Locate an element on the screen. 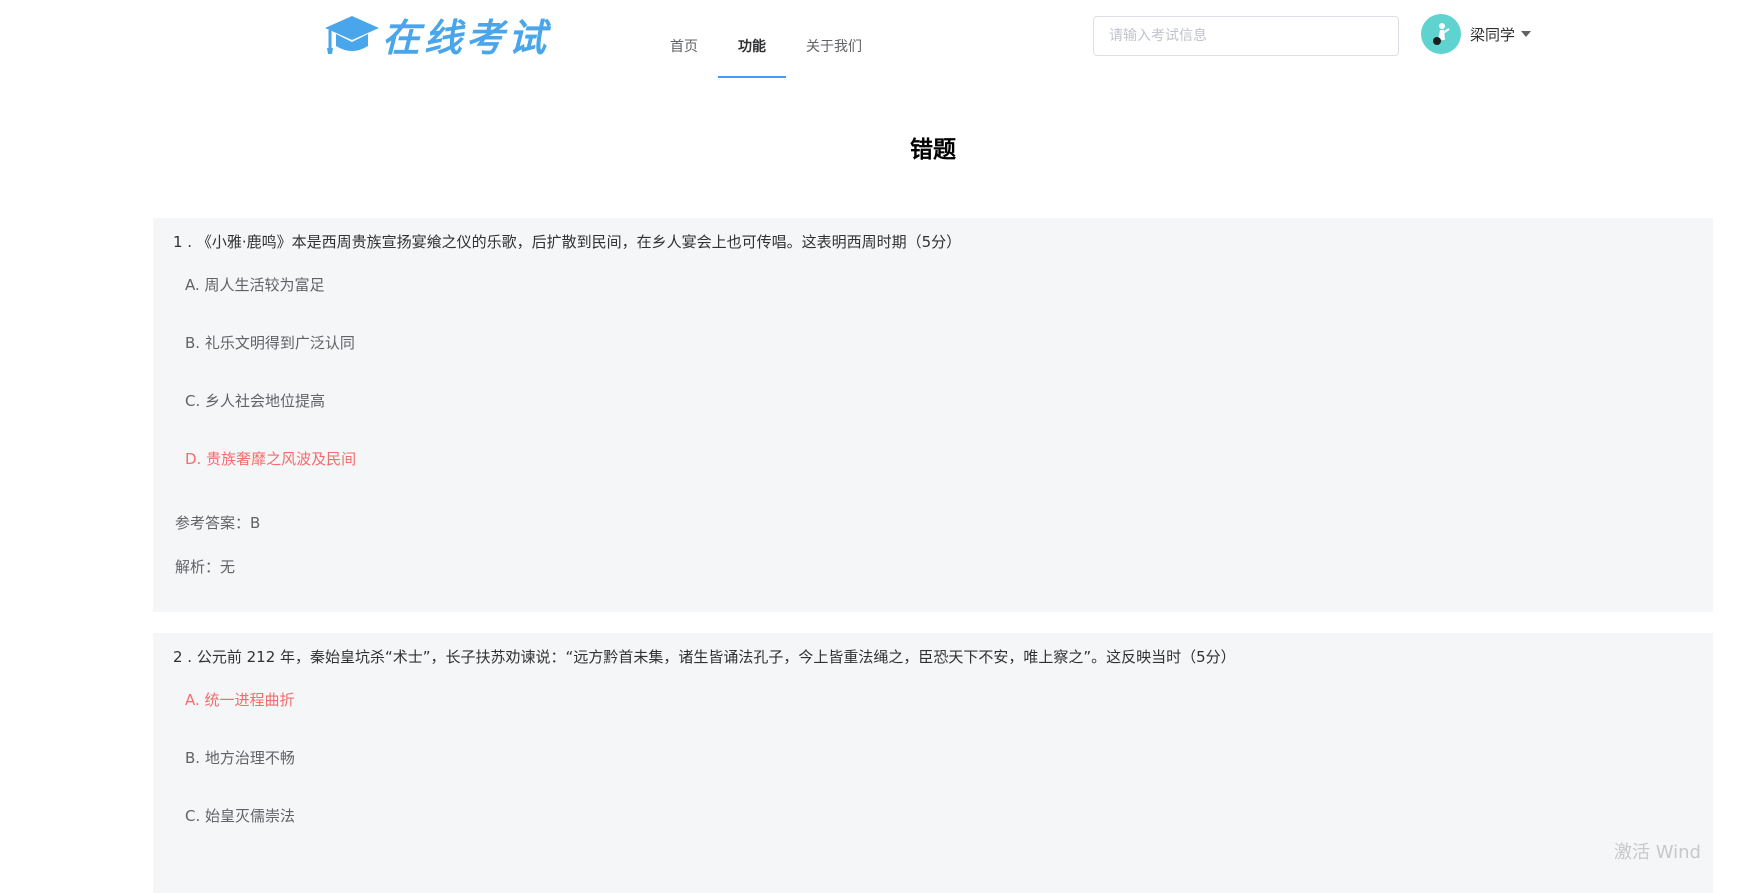 The height and width of the screenshot is (893, 1756). option-a: A. 周人生活较为富足 is located at coordinates (255, 284).